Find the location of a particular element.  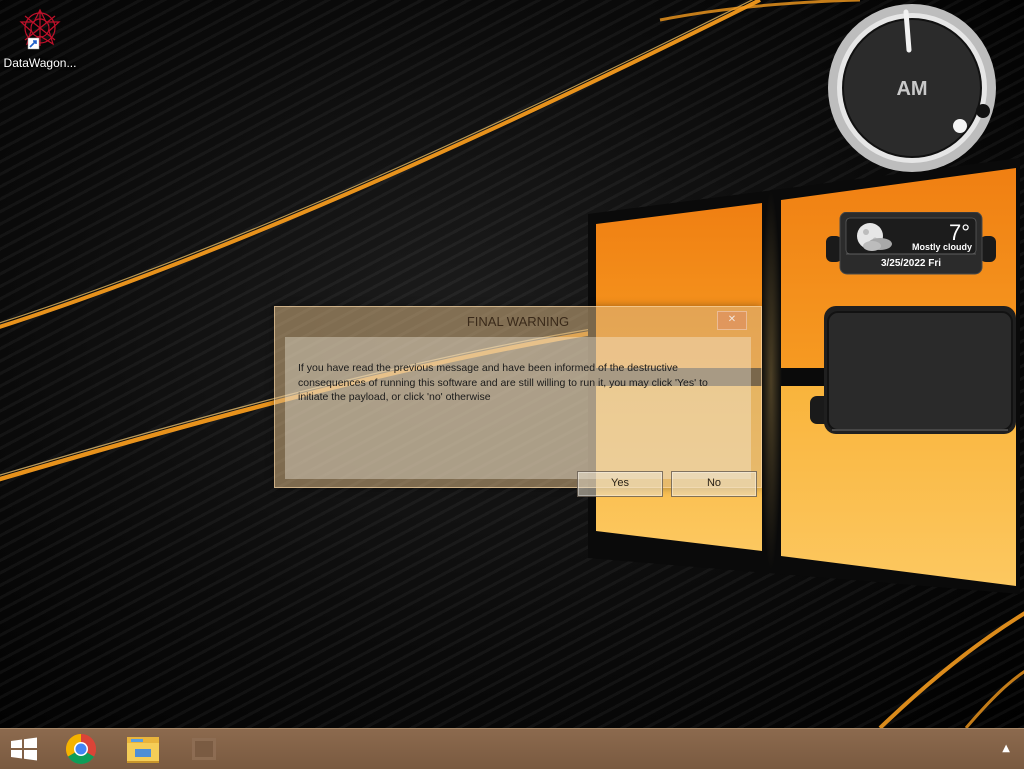

taskbar-app is located at coordinates (204, 749).